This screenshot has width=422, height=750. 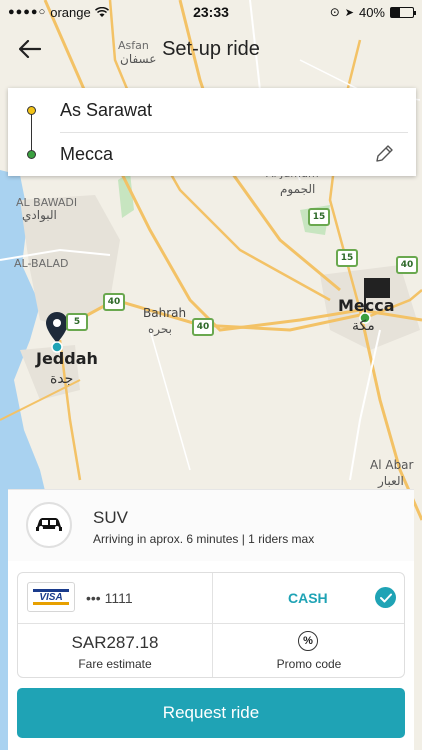 I want to click on carrier-name: orange, so click(x=70, y=12).